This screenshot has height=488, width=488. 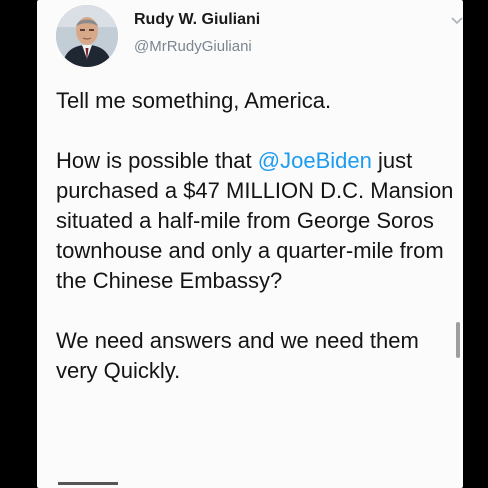 I want to click on profile-photo-icon, so click(x=87, y=36).